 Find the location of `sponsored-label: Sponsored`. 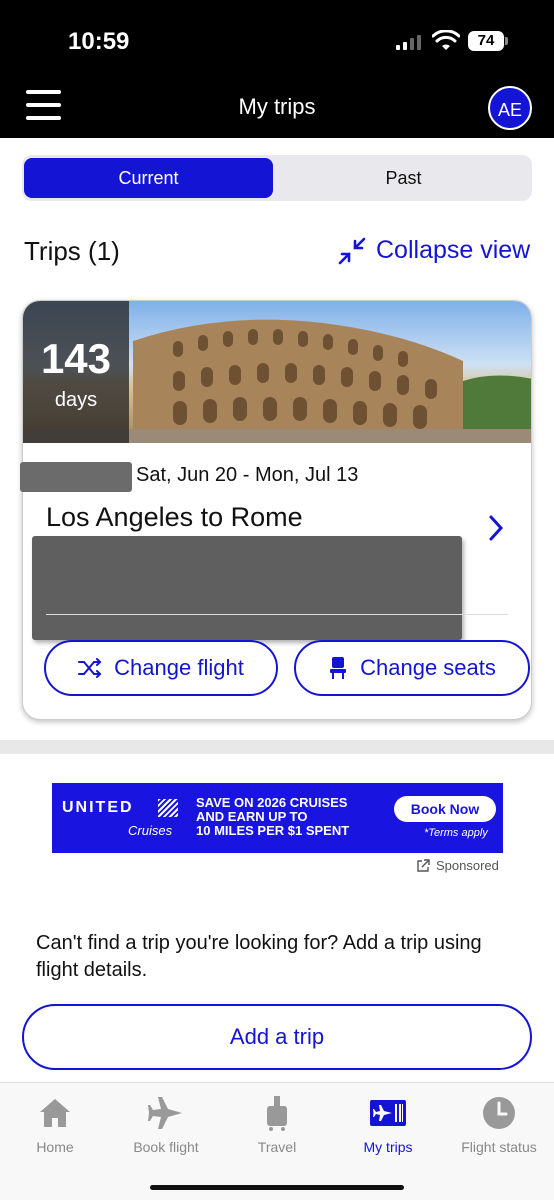

sponsored-label: Sponsored is located at coordinates (467, 865).